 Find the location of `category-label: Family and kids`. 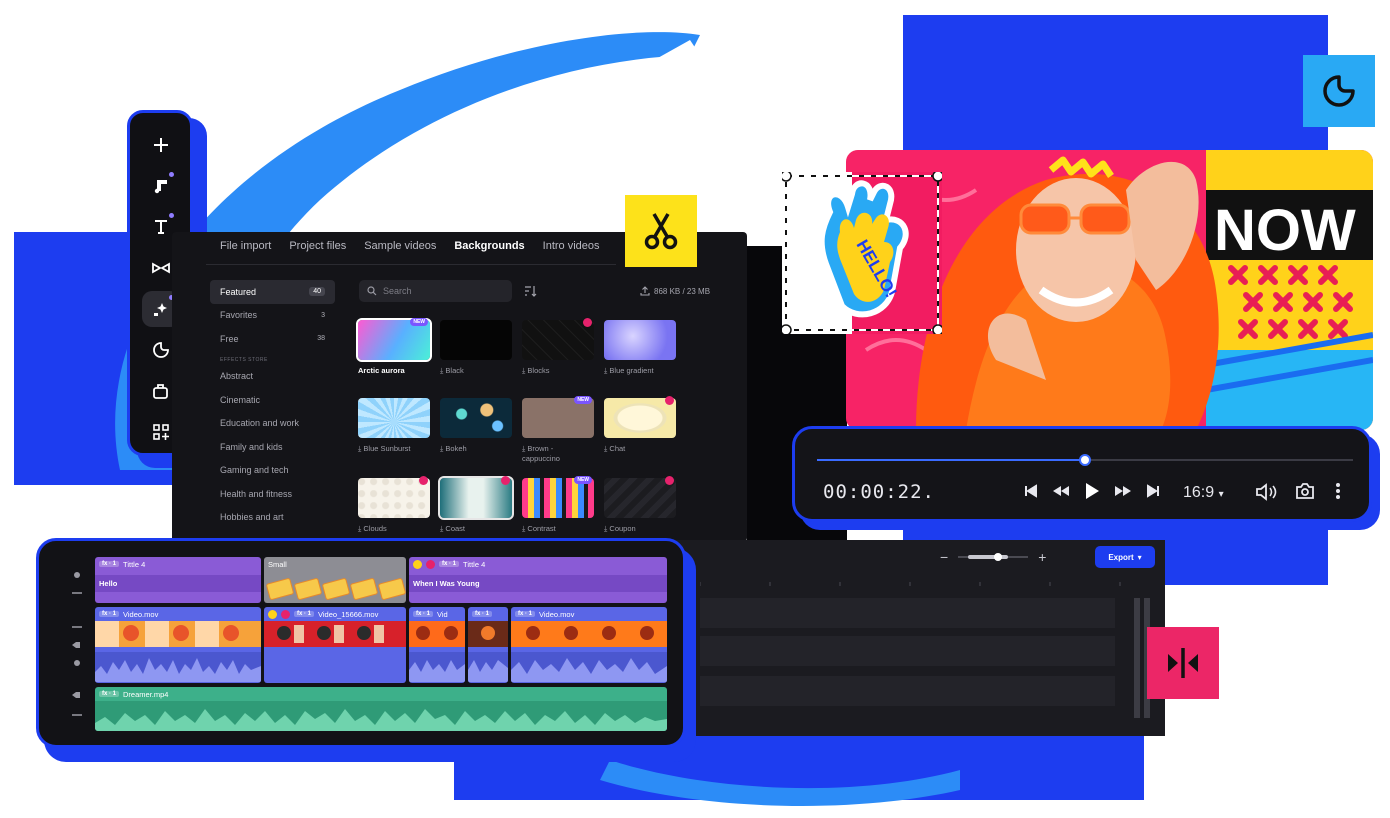

category-label: Family and kids is located at coordinates (251, 446).